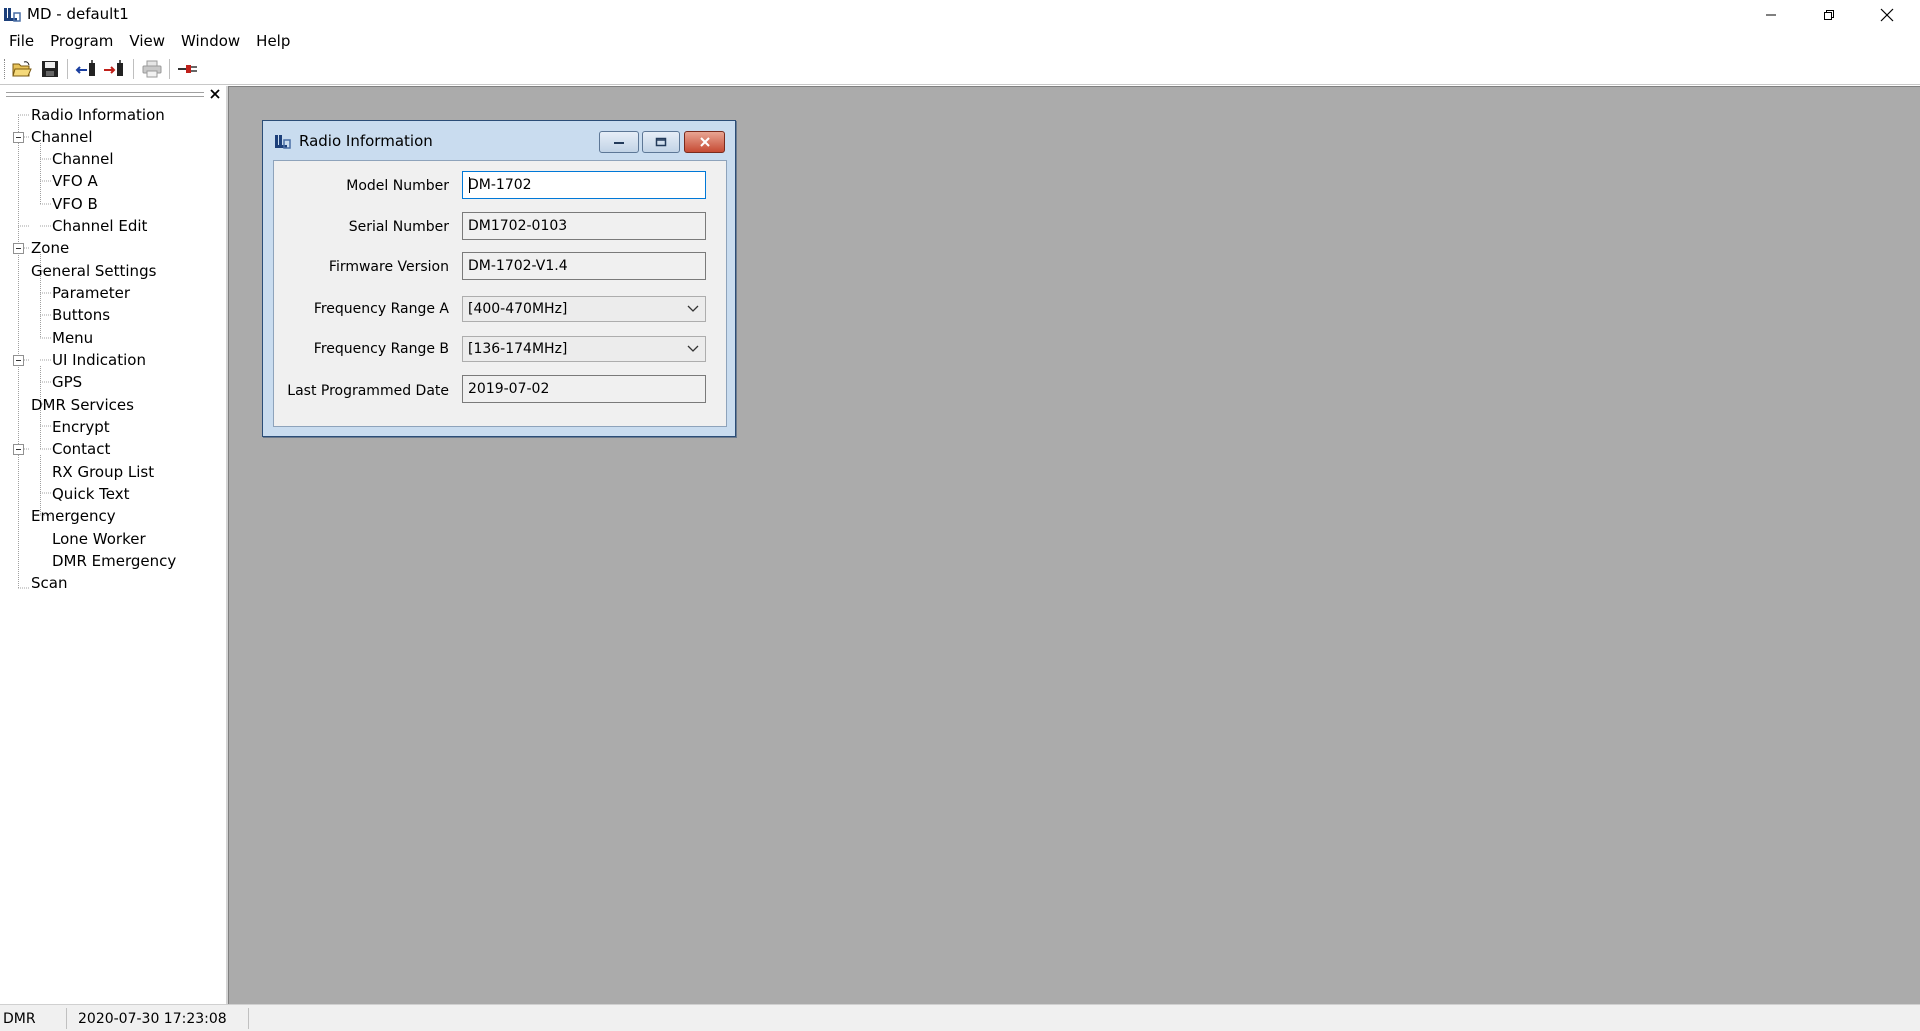 Image resolution: width=1920 pixels, height=1031 pixels. What do you see at coordinates (73, 516) in the screenshot?
I see `tree-item-emergency: Emergency` at bounding box center [73, 516].